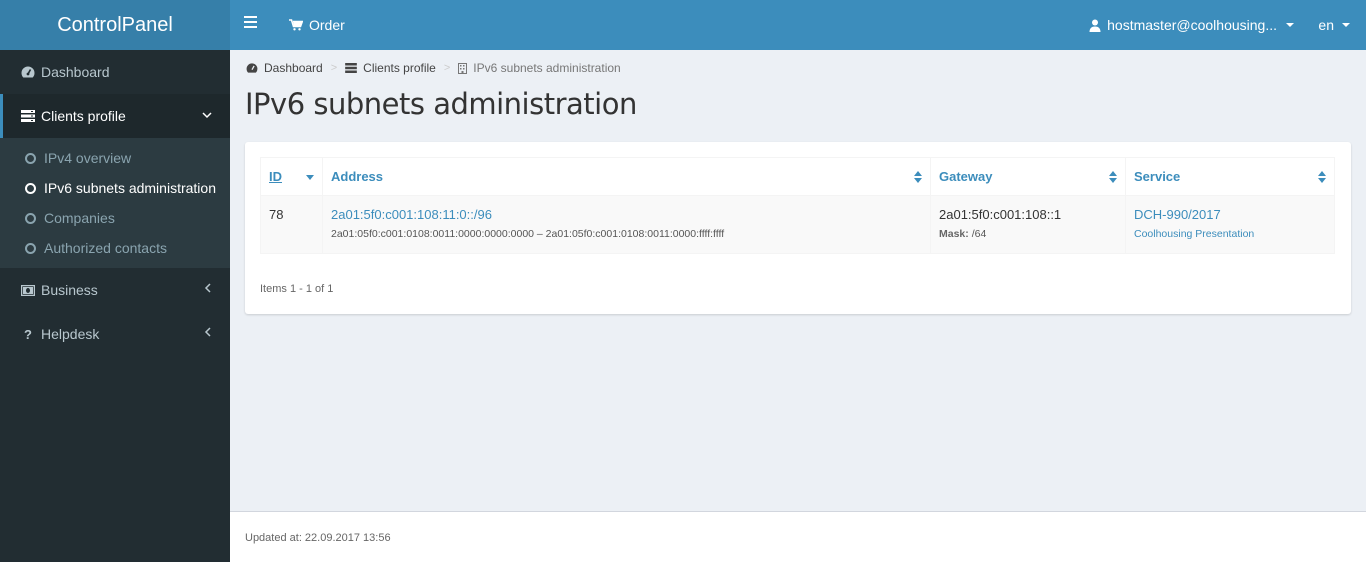  What do you see at coordinates (275, 176) in the screenshot?
I see `sort-link-id: ID` at bounding box center [275, 176].